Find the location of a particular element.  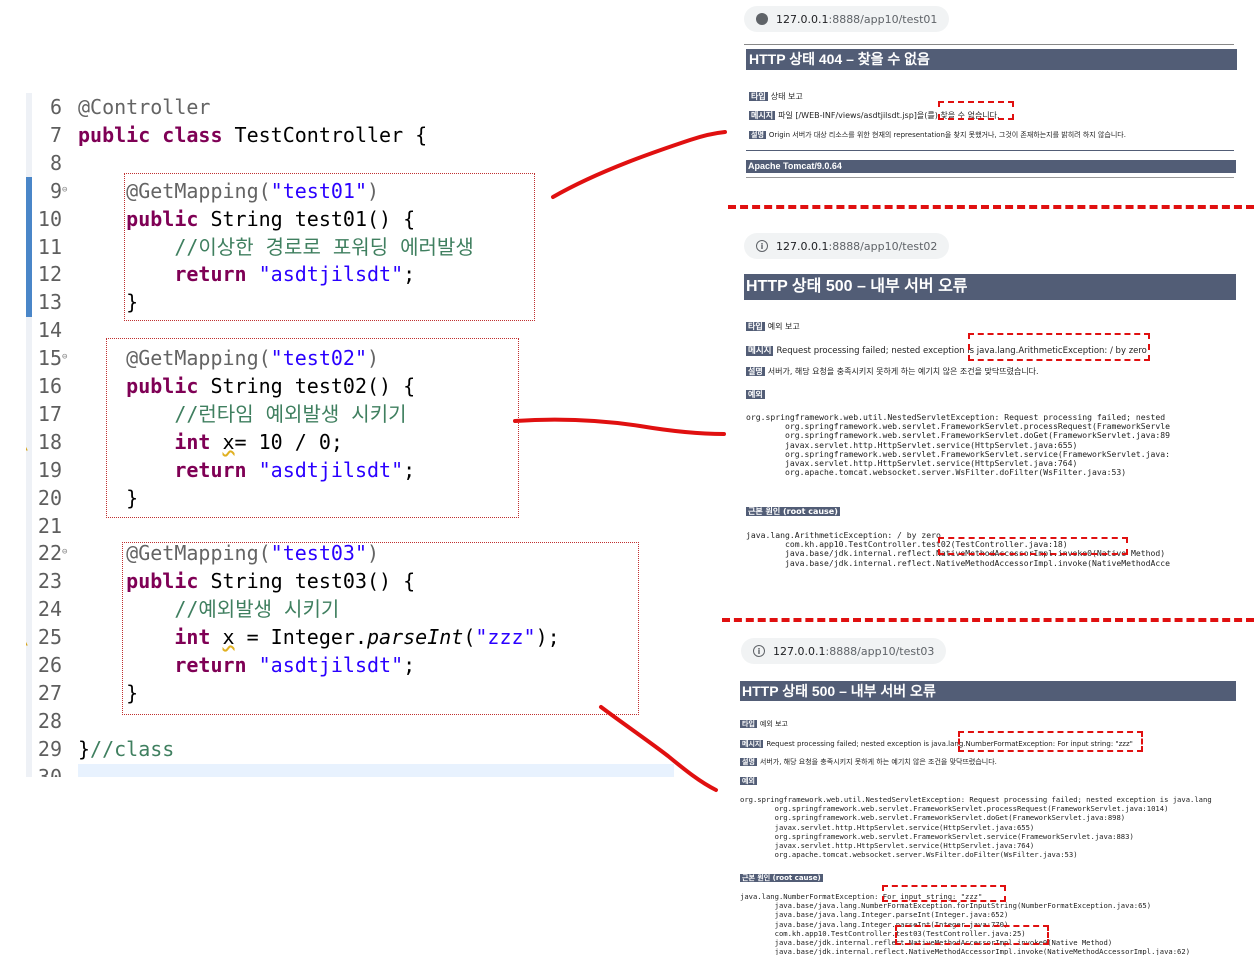

arrow-test01 is located at coordinates (639, 164).